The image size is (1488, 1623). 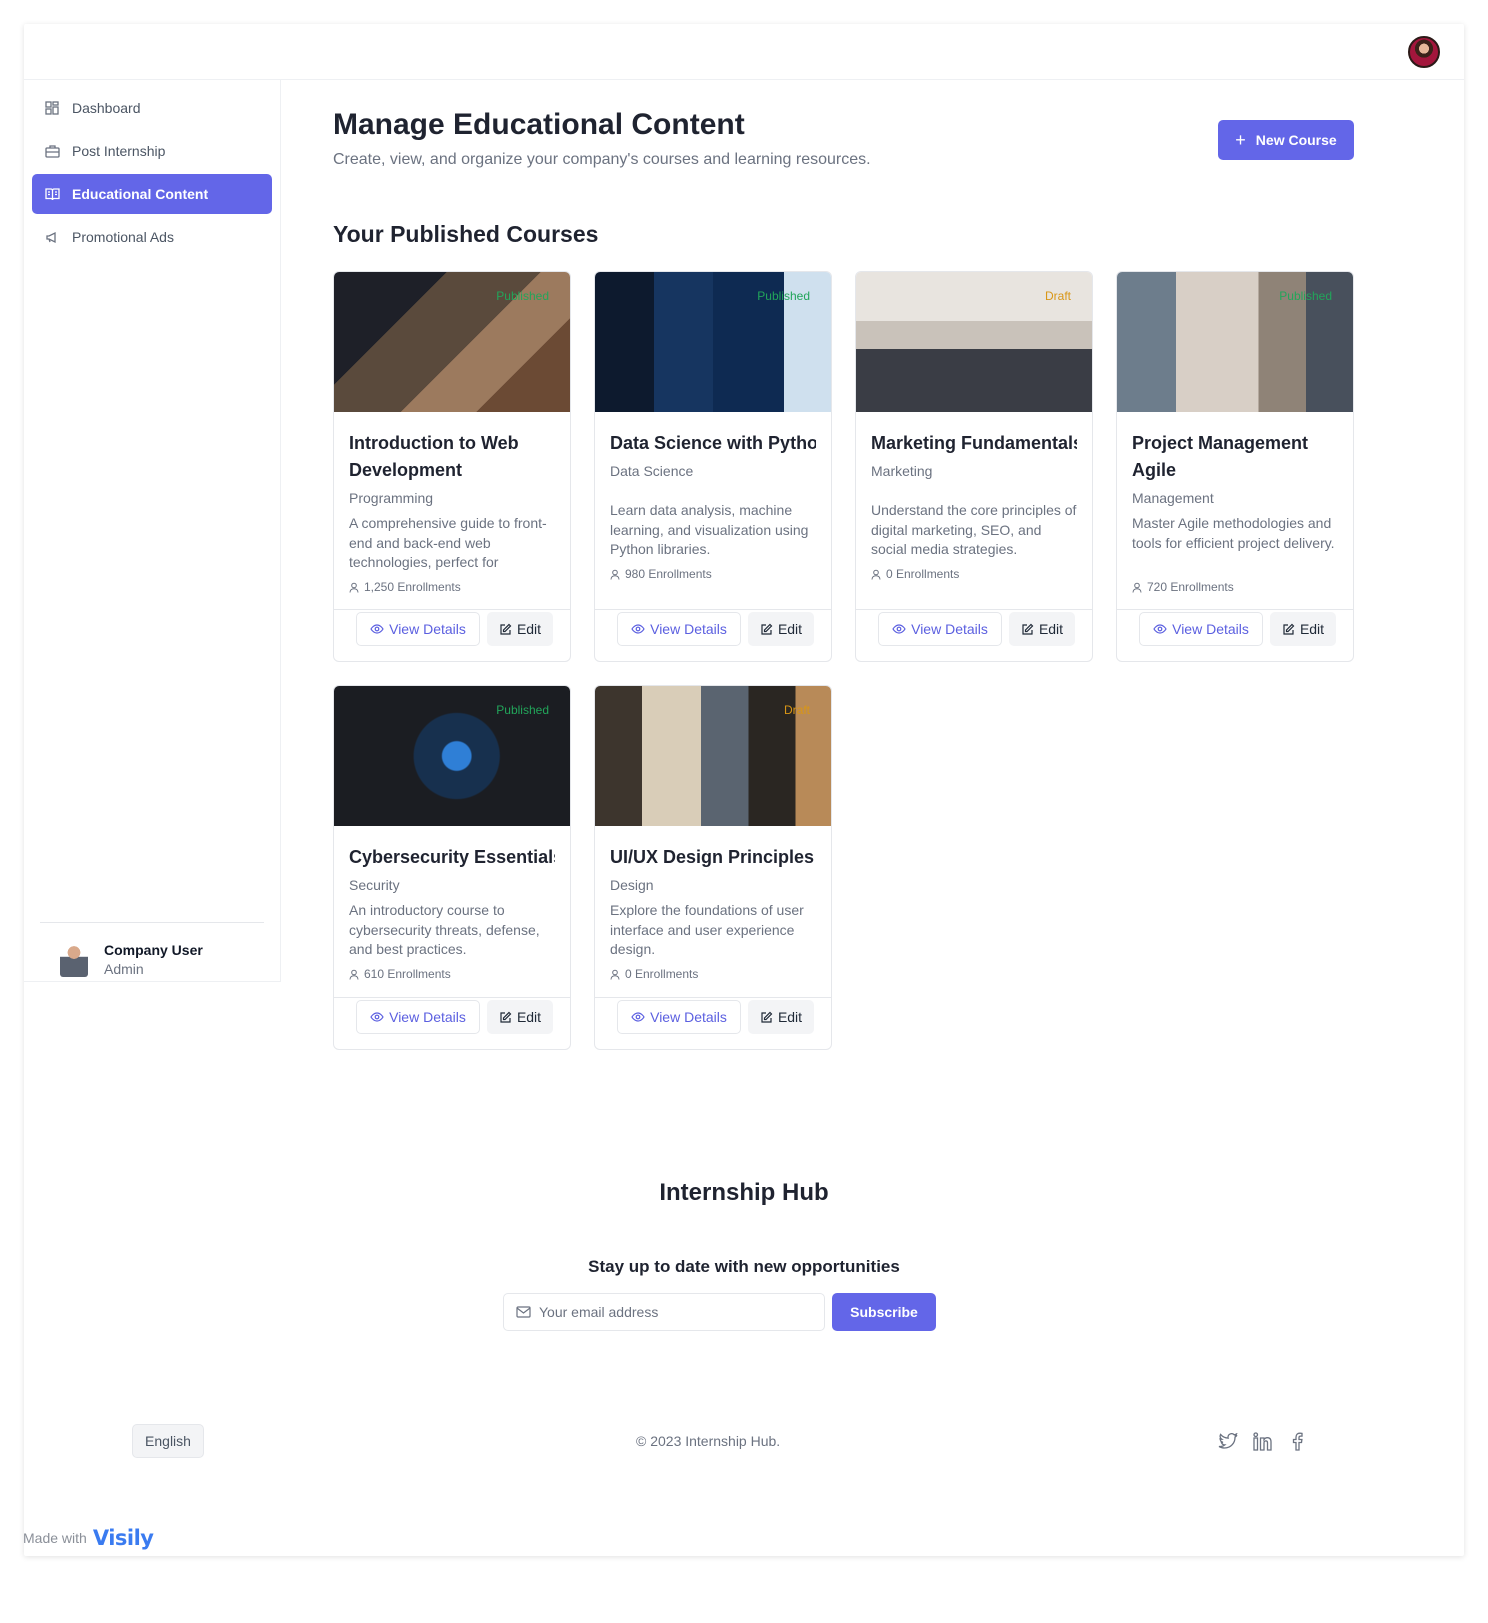 What do you see at coordinates (923, 574) in the screenshot?
I see `enrollment-count: 0 Enrollments` at bounding box center [923, 574].